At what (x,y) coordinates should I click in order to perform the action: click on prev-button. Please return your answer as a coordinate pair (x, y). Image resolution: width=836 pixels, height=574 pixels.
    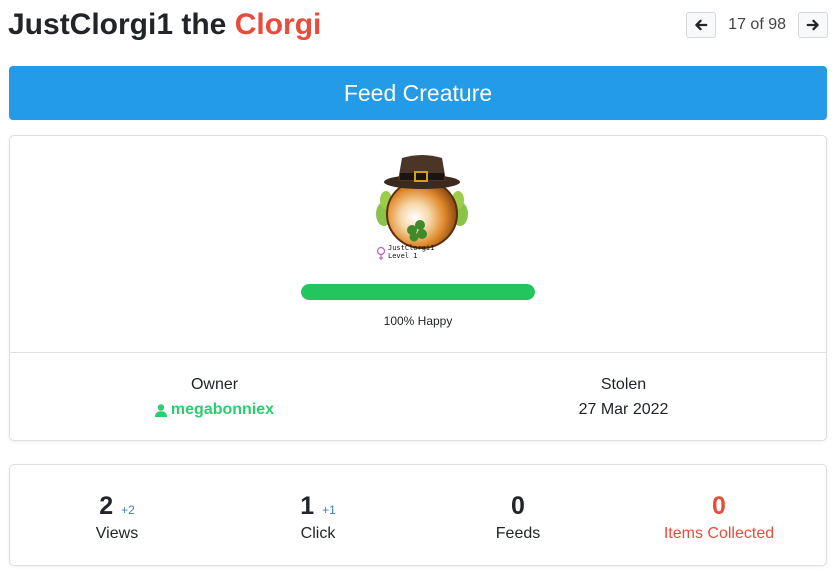
    Looking at the image, I should click on (701, 25).